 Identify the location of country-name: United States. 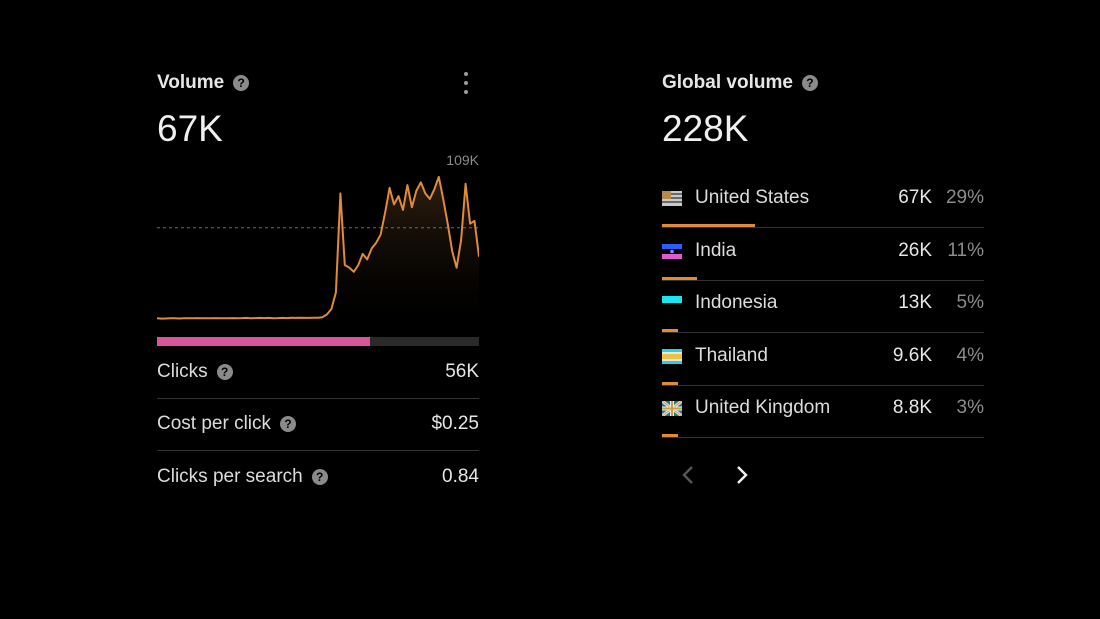
(752, 197).